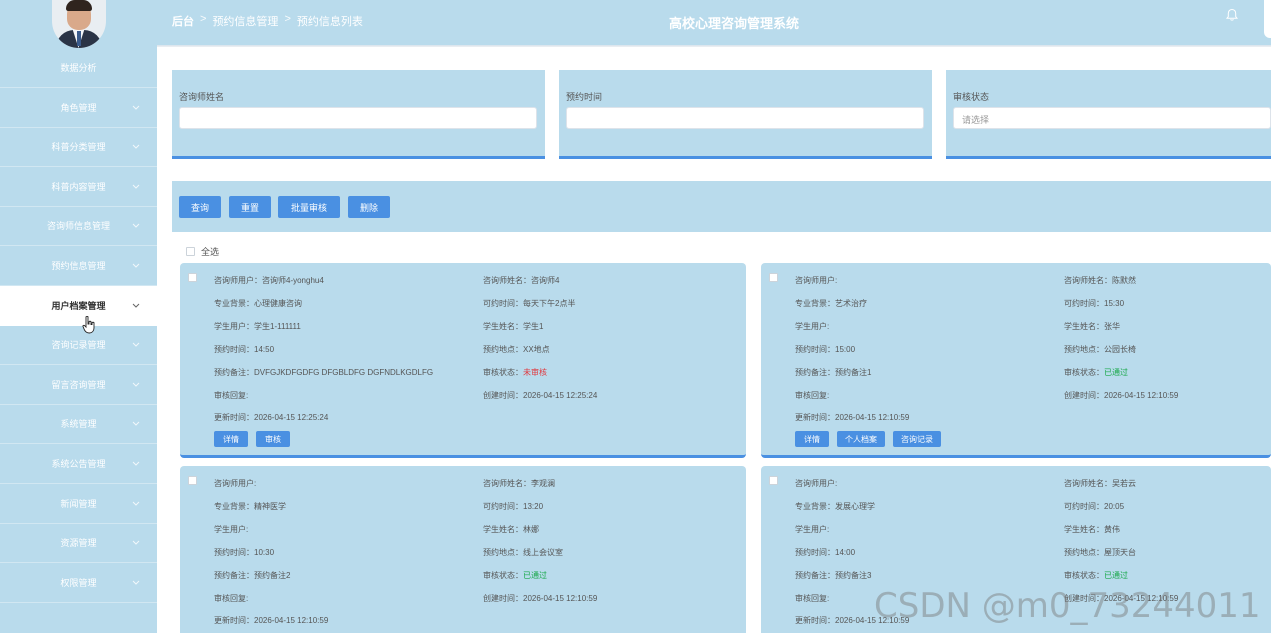 The width and height of the screenshot is (1271, 633). I want to click on review-status-field-label: 审核状态：, so click(503, 372).